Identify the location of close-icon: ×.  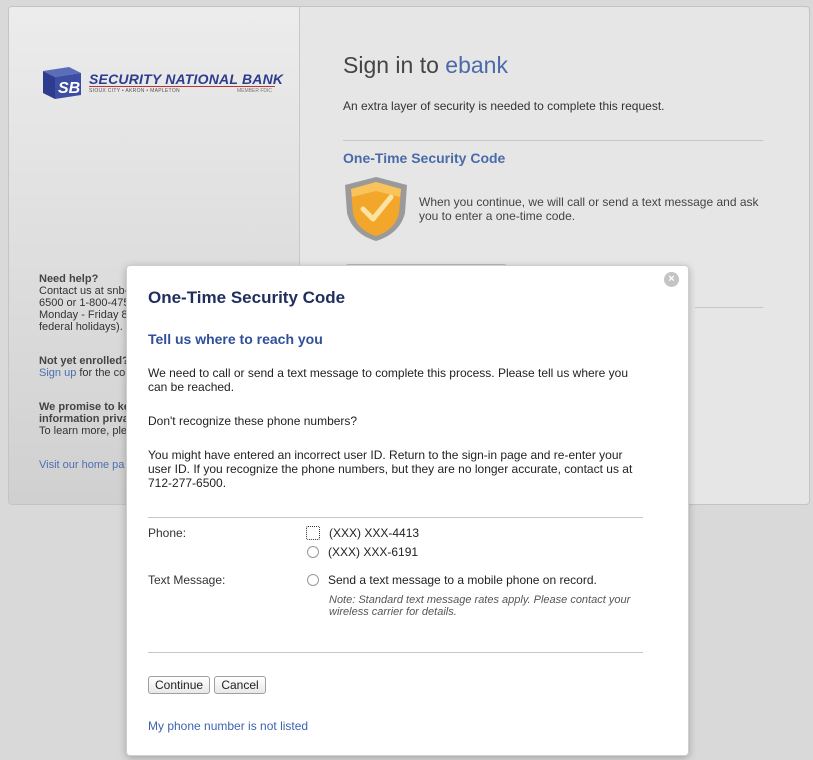
(671, 279).